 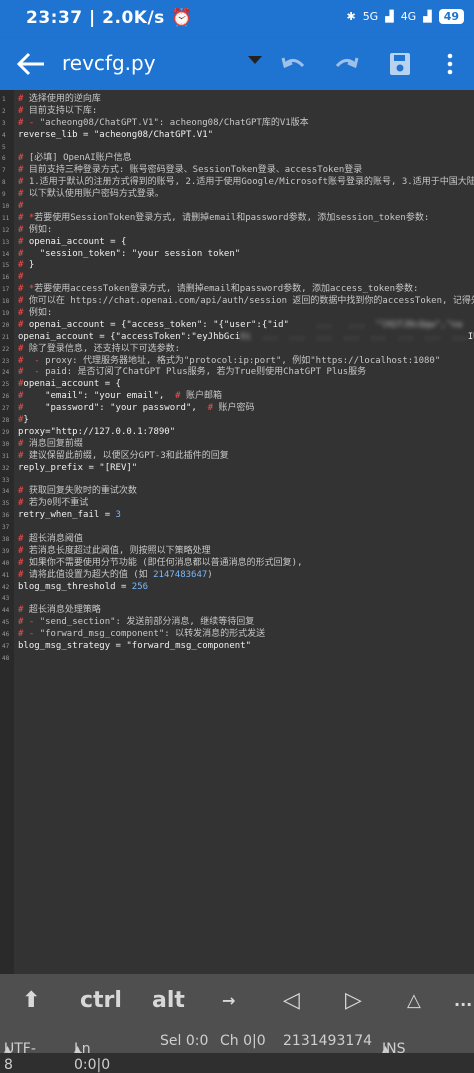 I want to click on code-line: 43, so click(x=238, y=599).